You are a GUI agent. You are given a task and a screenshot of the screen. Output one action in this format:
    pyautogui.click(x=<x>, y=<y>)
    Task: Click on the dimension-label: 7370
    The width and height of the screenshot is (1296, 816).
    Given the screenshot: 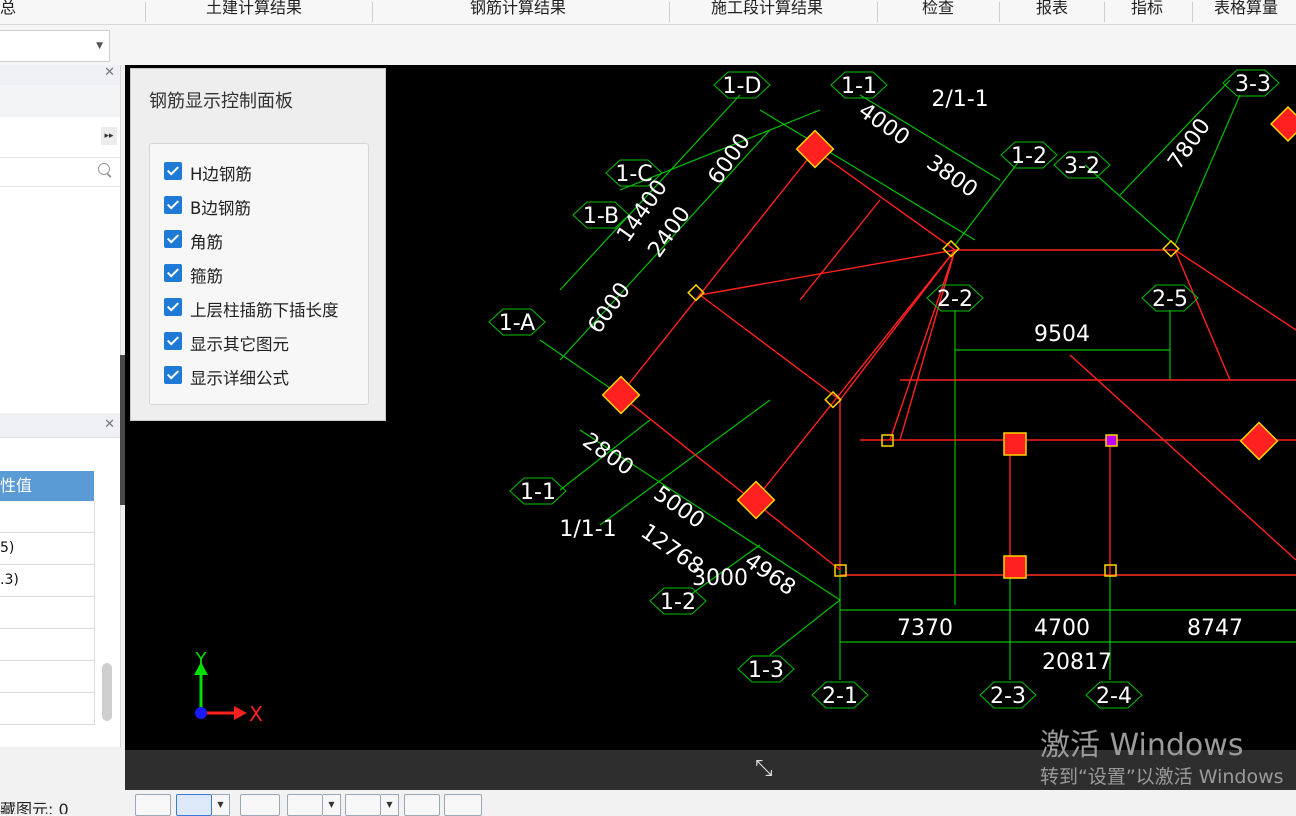 What is the action you would take?
    pyautogui.click(x=925, y=628)
    